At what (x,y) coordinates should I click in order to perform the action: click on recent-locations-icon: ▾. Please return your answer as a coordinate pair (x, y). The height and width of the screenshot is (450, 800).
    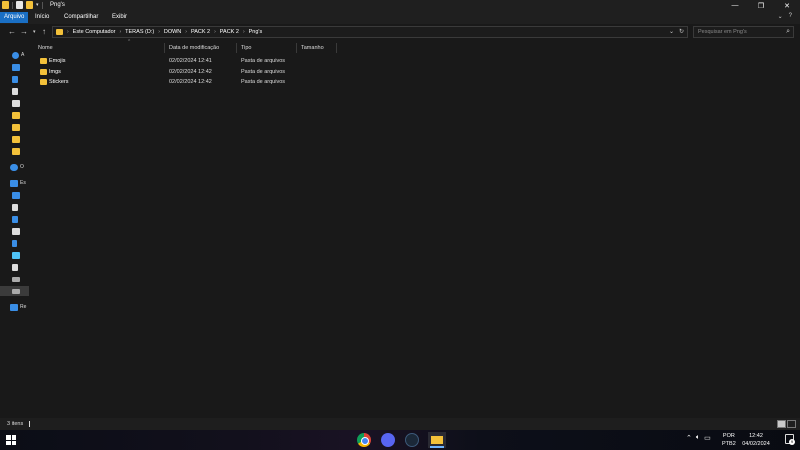
    Looking at the image, I should click on (34, 32).